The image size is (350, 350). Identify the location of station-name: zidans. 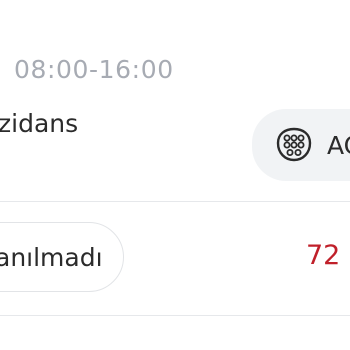
(39, 123).